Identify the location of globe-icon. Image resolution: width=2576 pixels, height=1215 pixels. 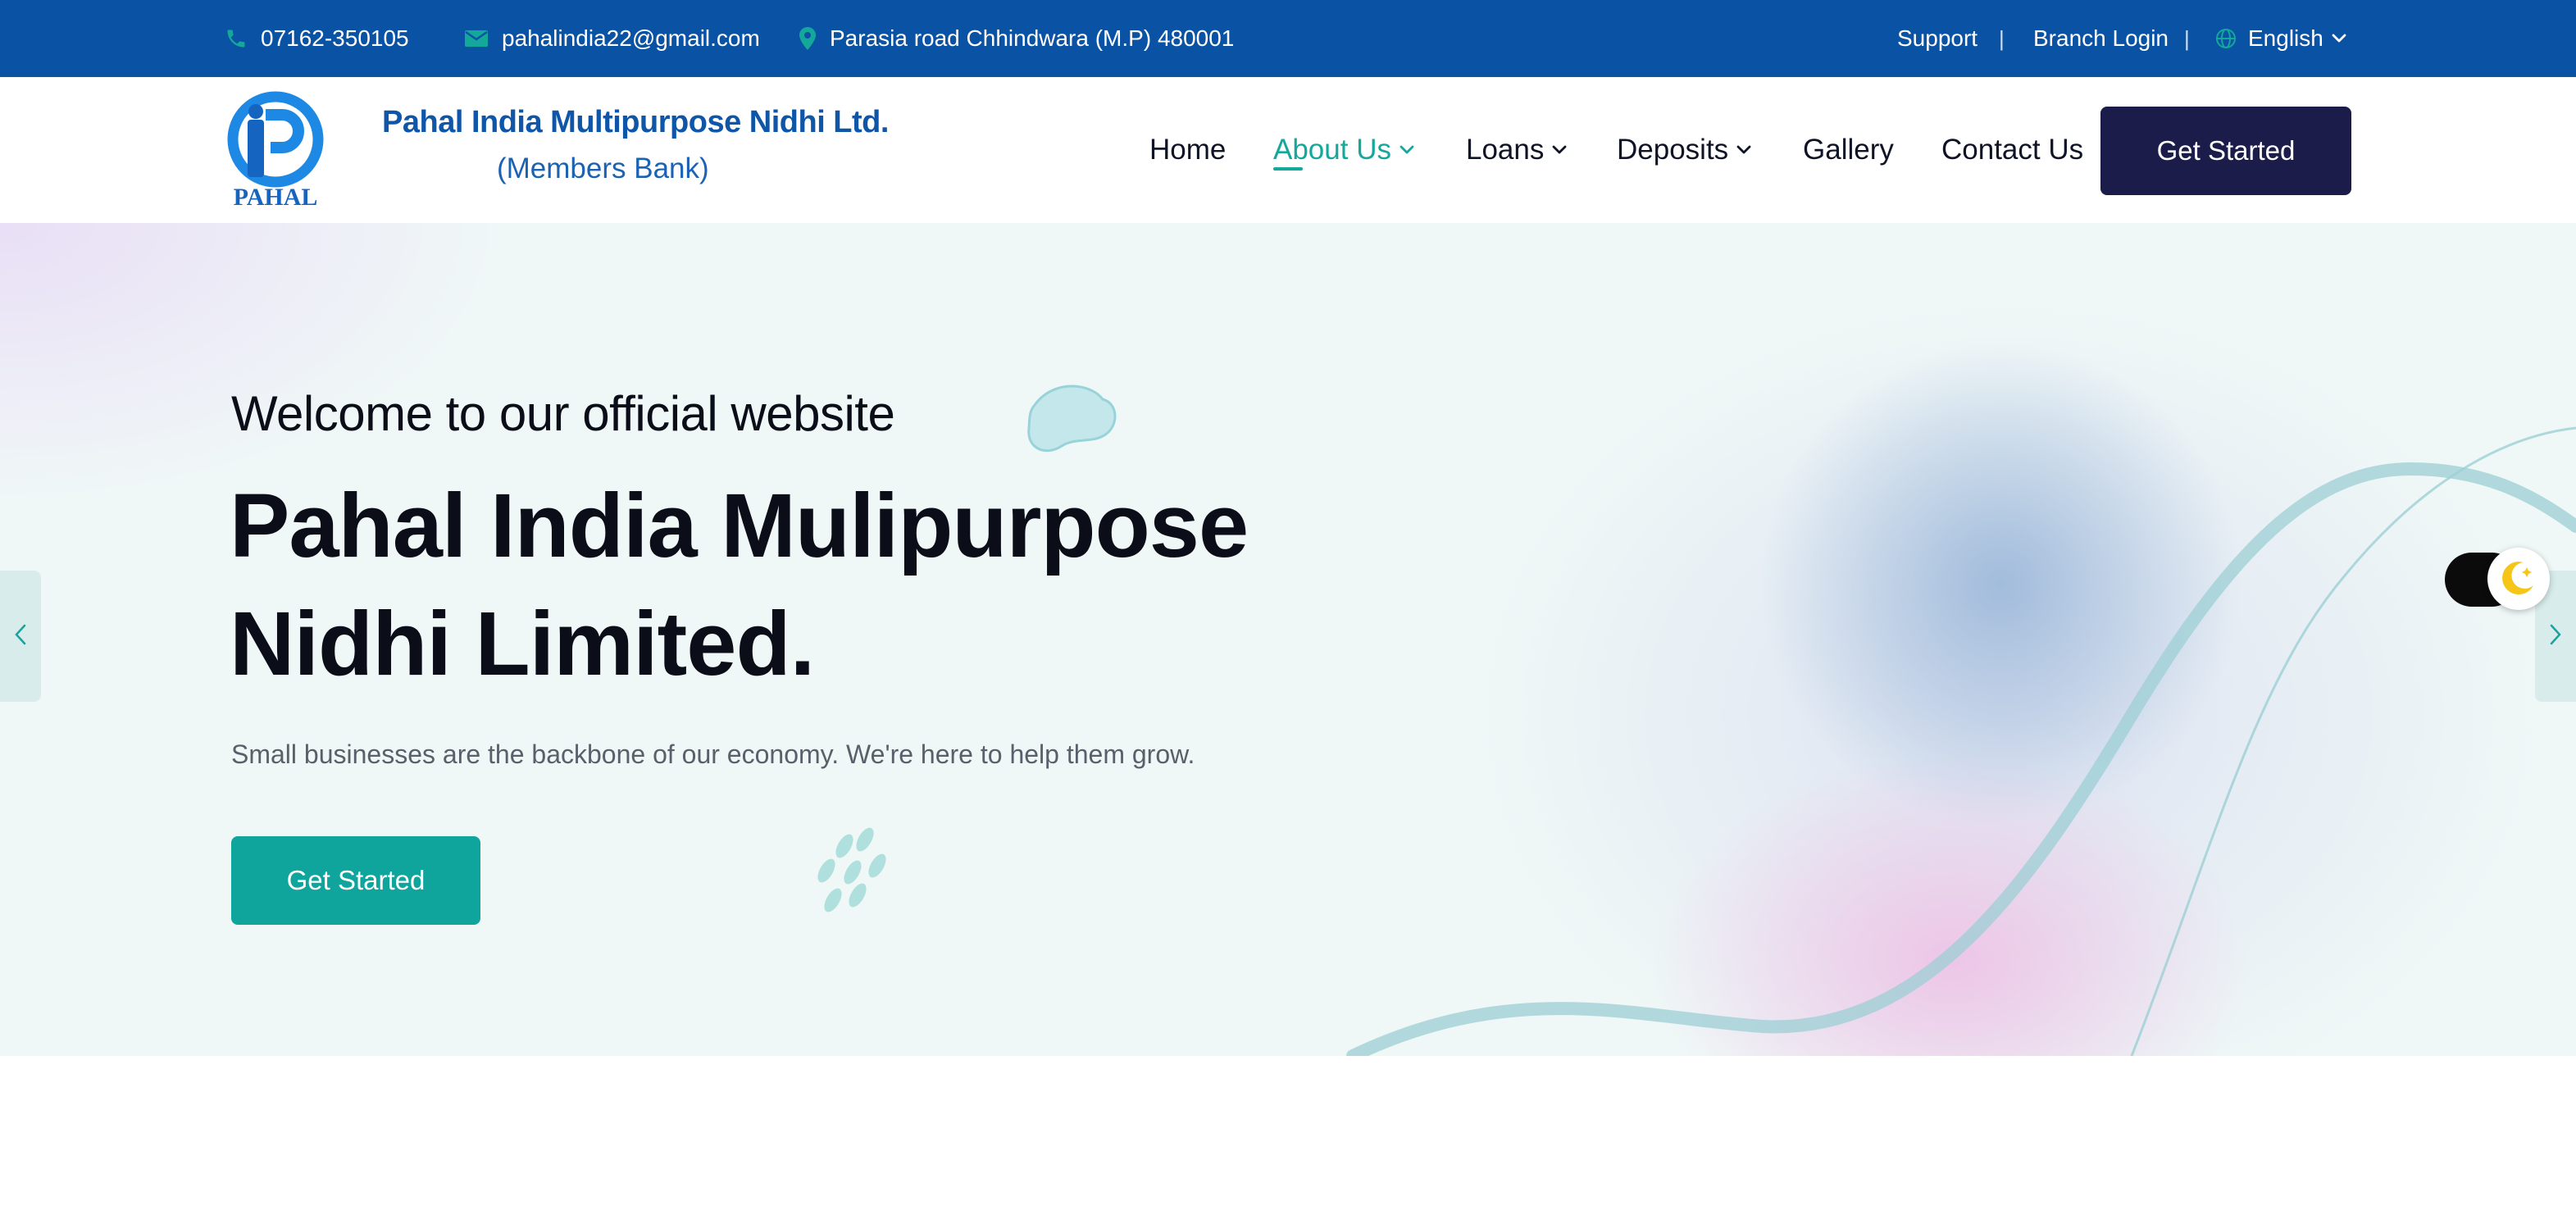
(2226, 38).